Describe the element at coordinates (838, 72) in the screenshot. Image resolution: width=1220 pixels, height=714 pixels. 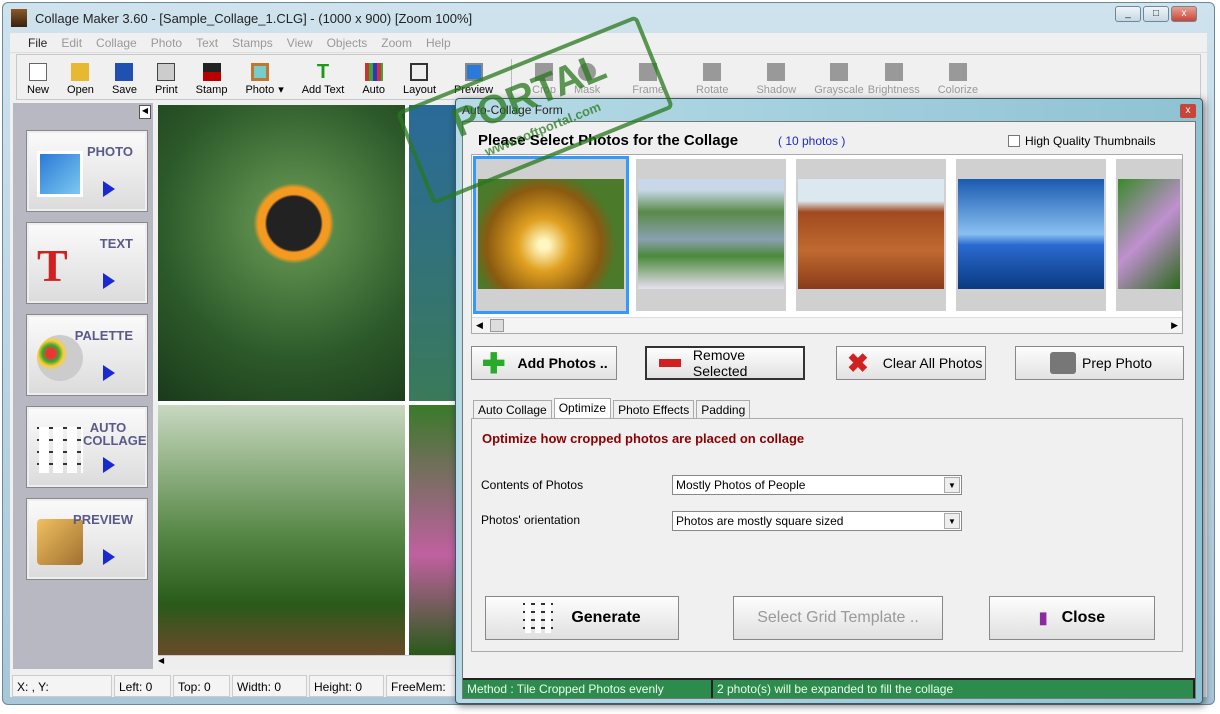
I see `grayscale-icon` at that location.